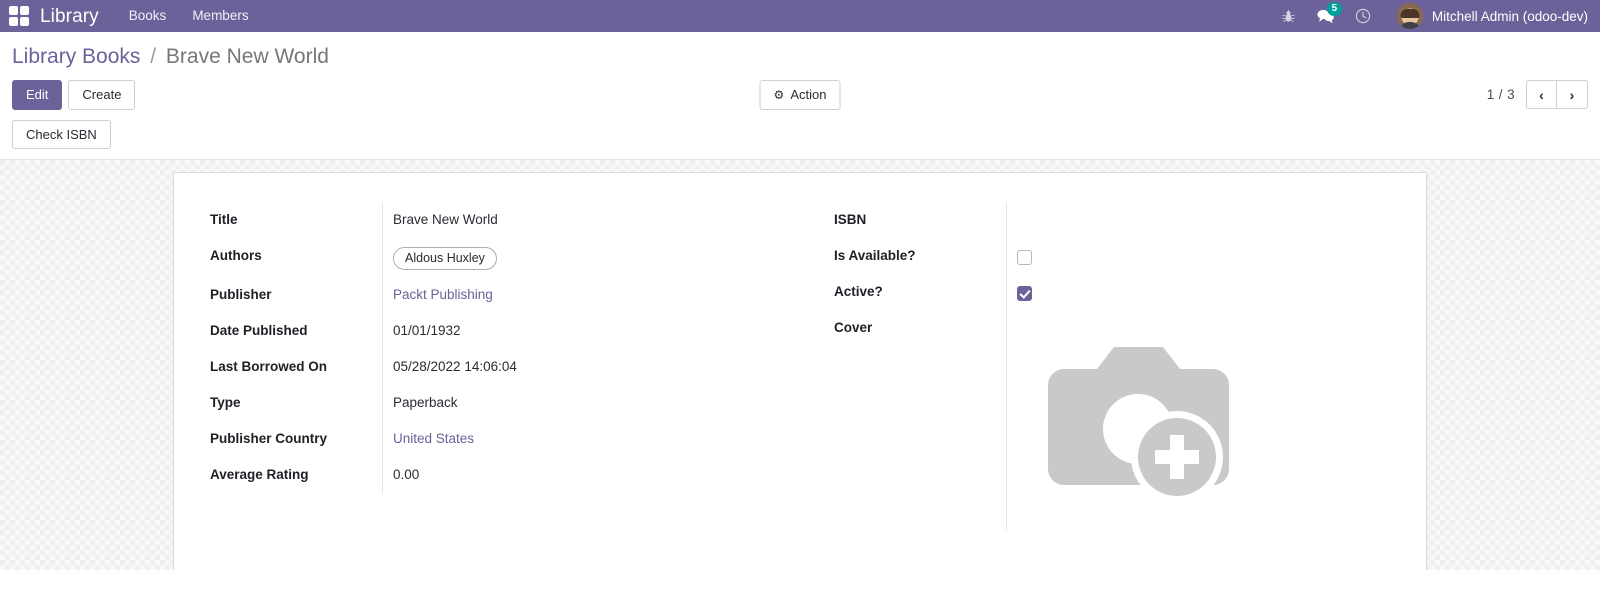 This screenshot has height=598, width=1600. I want to click on pager-next-button: ›, so click(1572, 95).